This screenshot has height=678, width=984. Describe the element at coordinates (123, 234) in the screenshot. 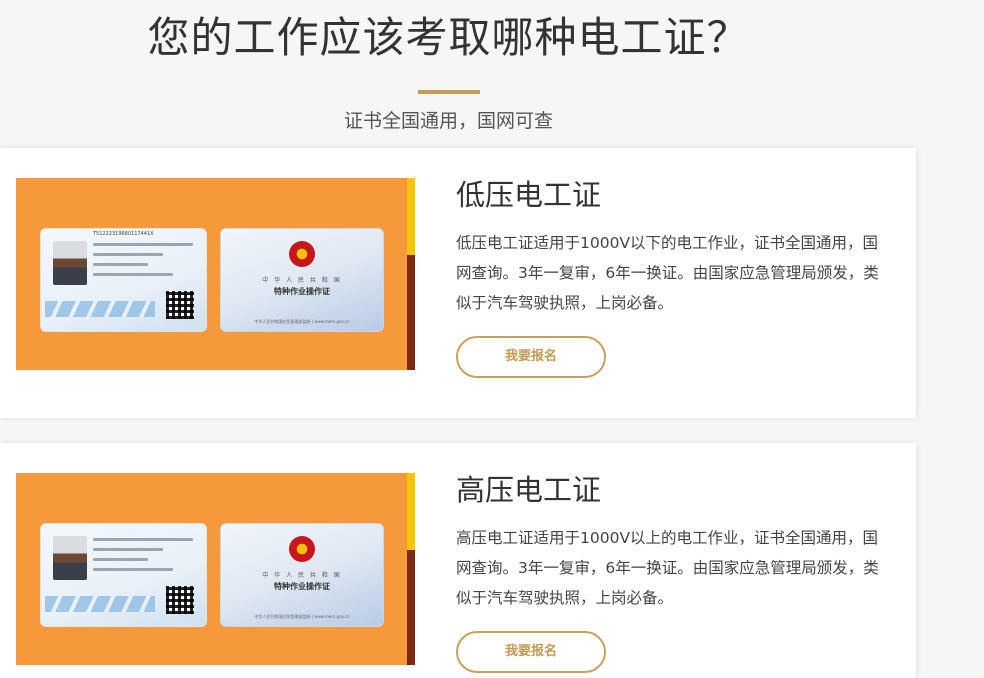

I see `id-serial: T51222319680117441X` at that location.